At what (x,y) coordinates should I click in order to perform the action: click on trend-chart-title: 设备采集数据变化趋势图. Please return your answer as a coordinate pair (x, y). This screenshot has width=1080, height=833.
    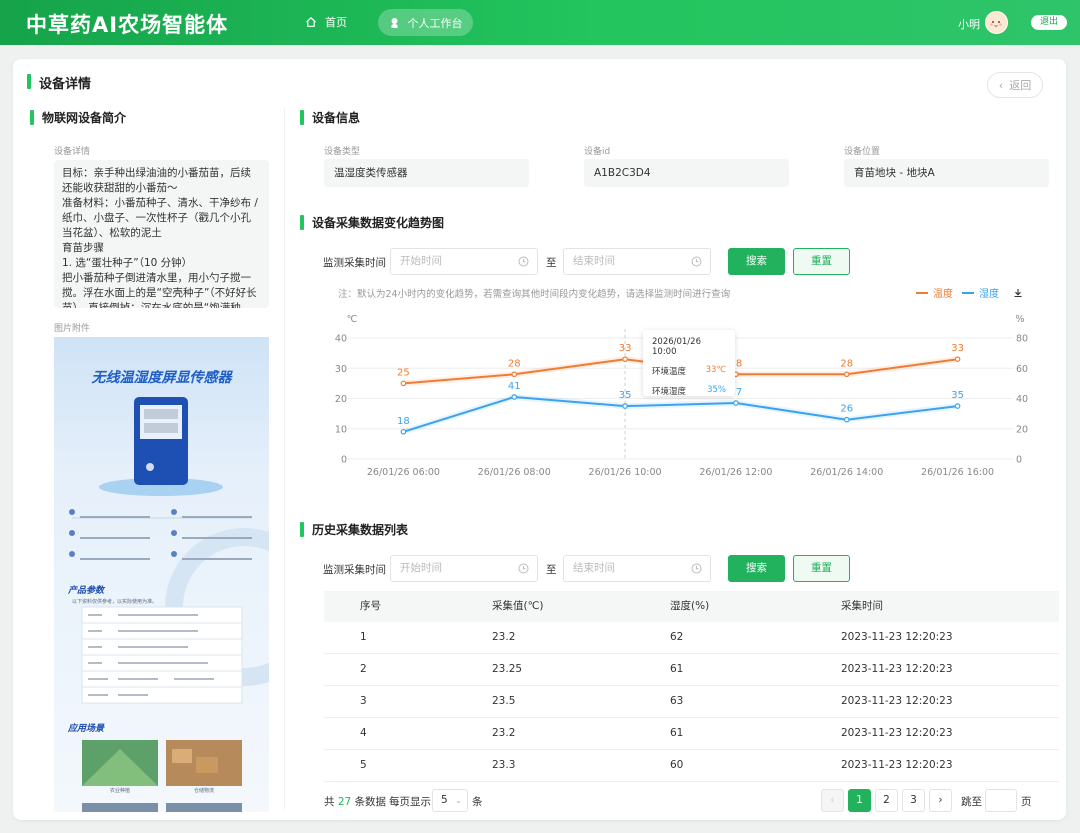
    Looking at the image, I should click on (372, 222).